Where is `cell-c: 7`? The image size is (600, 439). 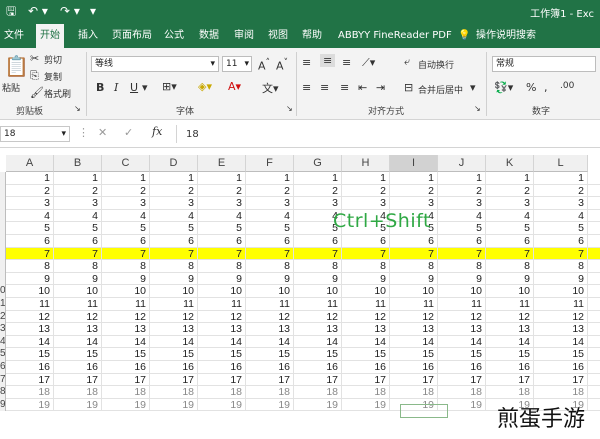 cell-c: 7 is located at coordinates (126, 254).